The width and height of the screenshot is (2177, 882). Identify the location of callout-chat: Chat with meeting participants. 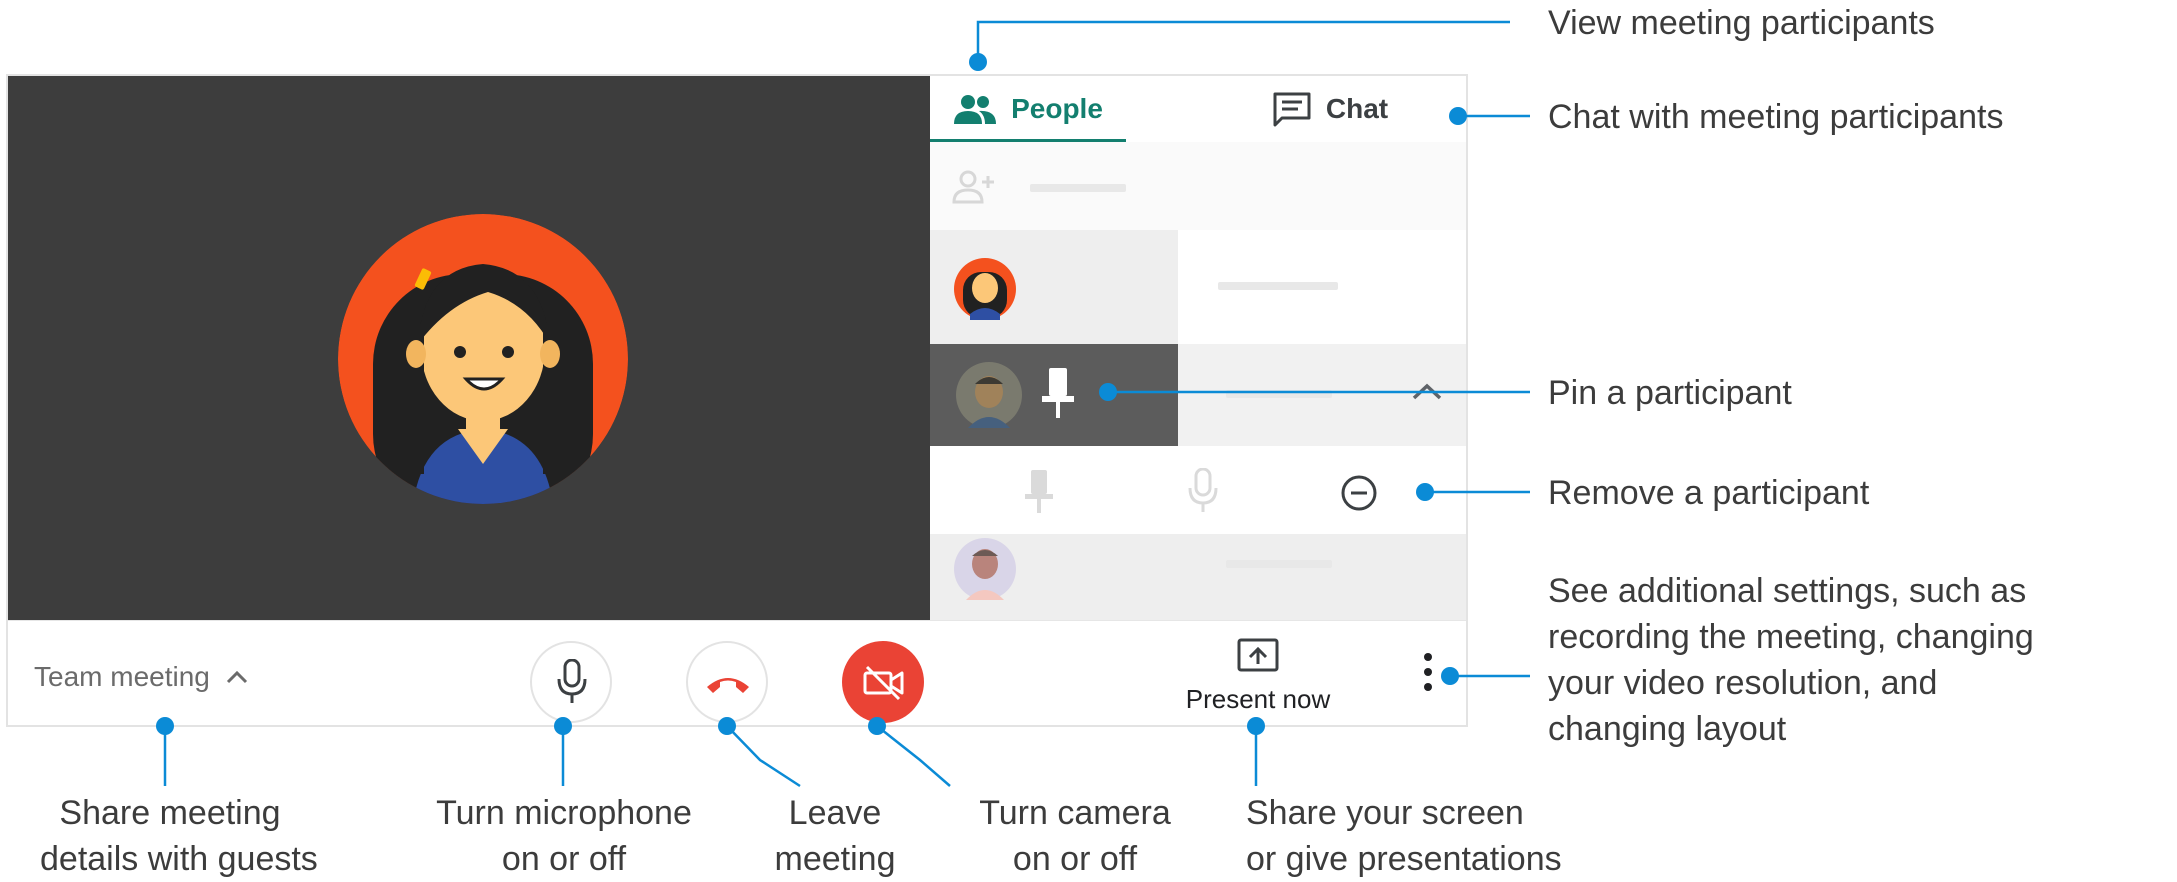
(1776, 117).